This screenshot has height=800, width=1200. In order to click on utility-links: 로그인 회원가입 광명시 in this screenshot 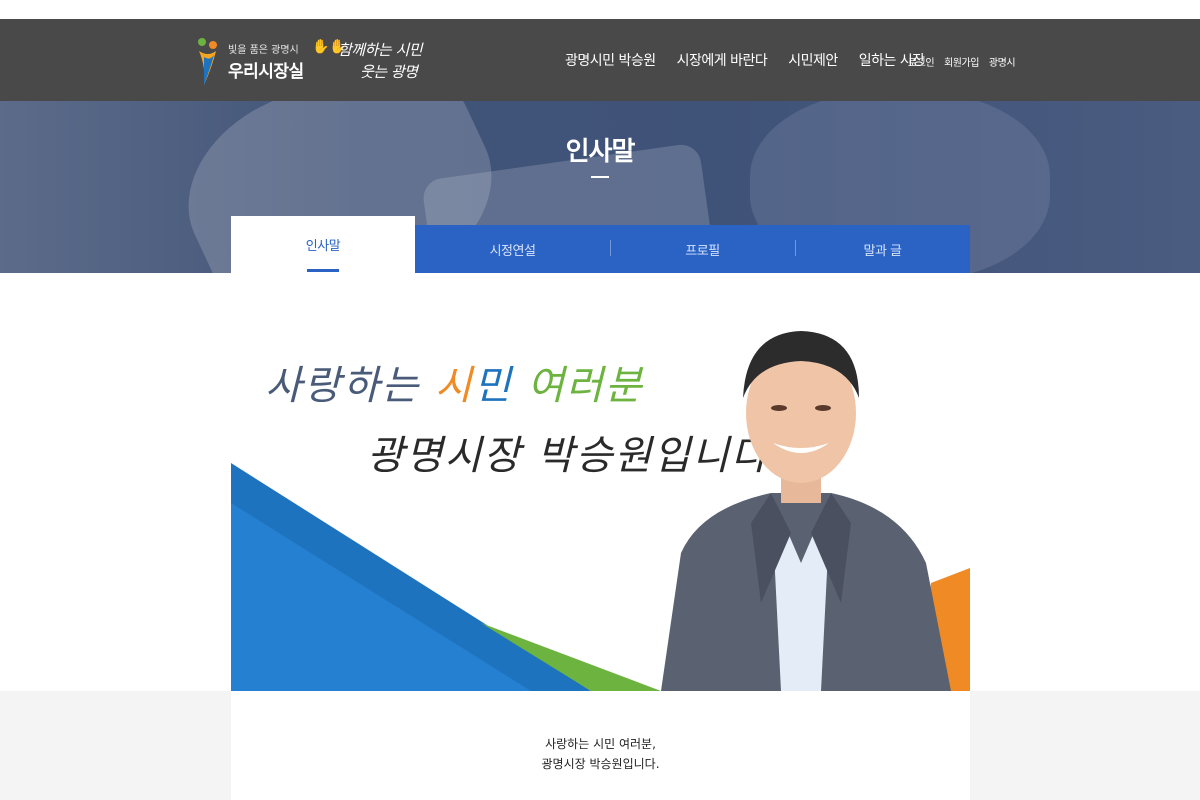, I will do `click(962, 61)`.